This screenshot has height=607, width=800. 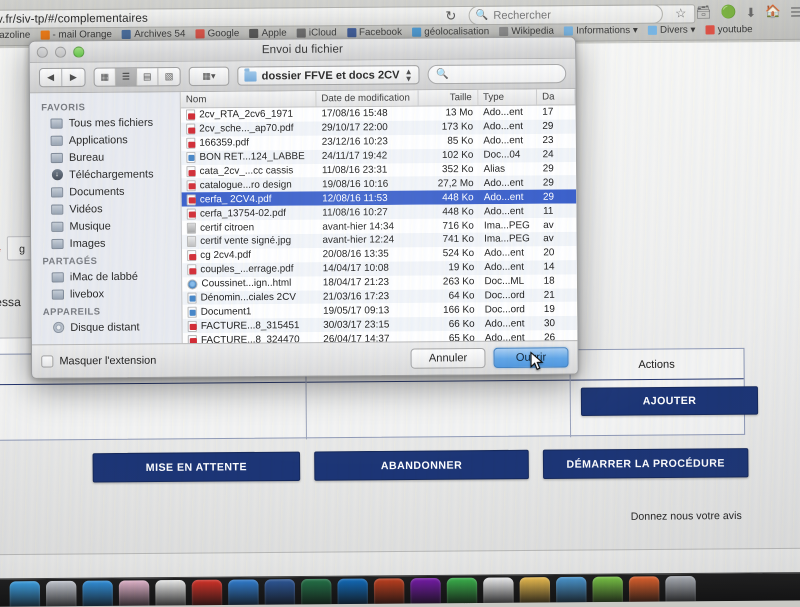 What do you see at coordinates (73, 77) in the screenshot?
I see `forward-arrow-icon: ▶` at bounding box center [73, 77].